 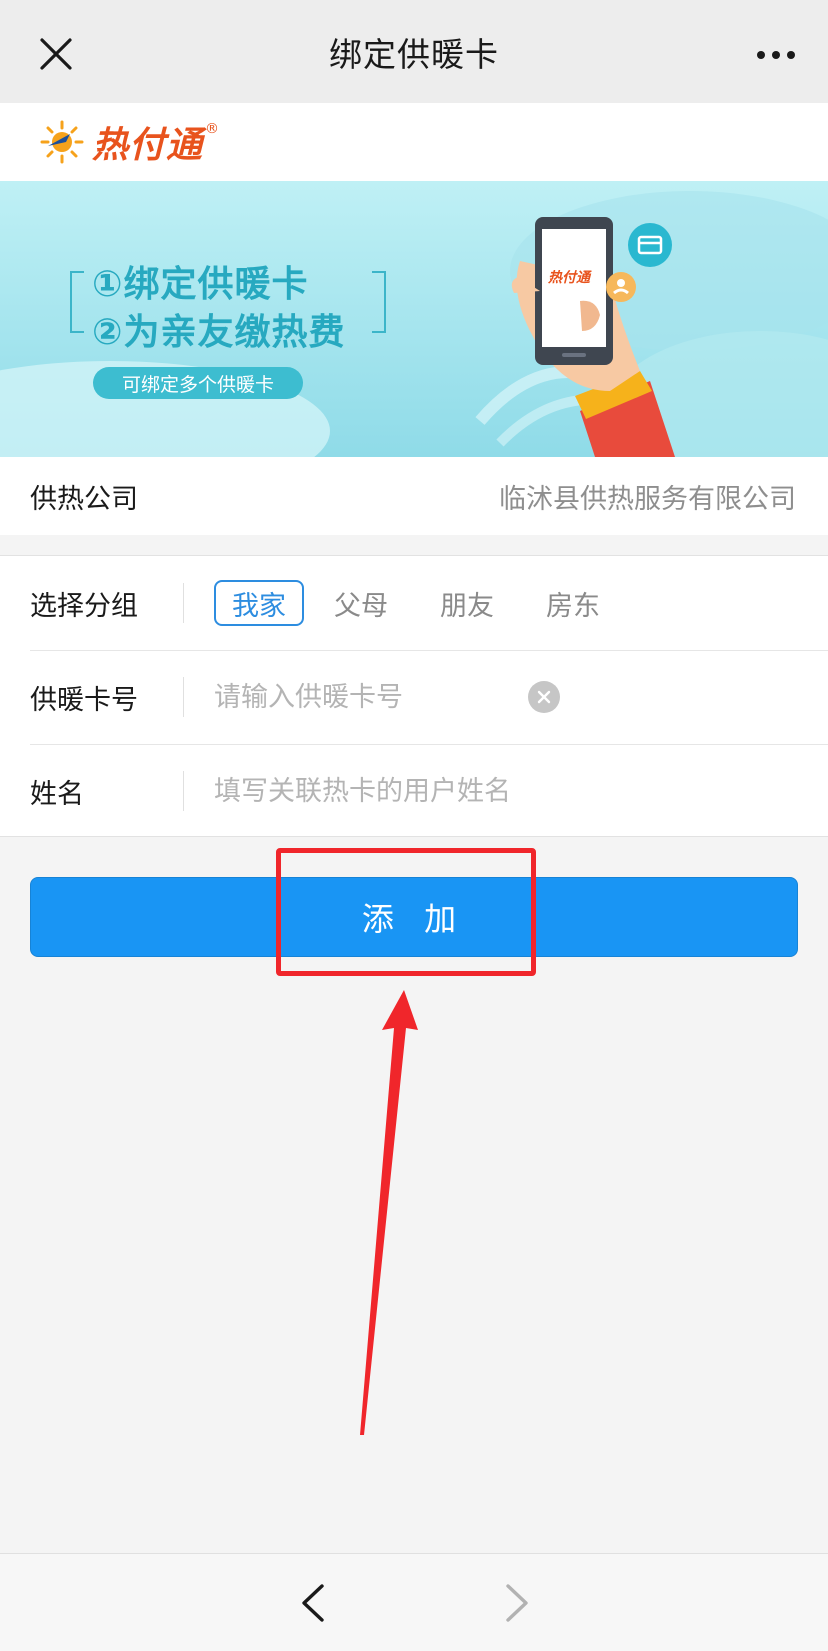 I want to click on bracket-right, so click(x=379, y=302).